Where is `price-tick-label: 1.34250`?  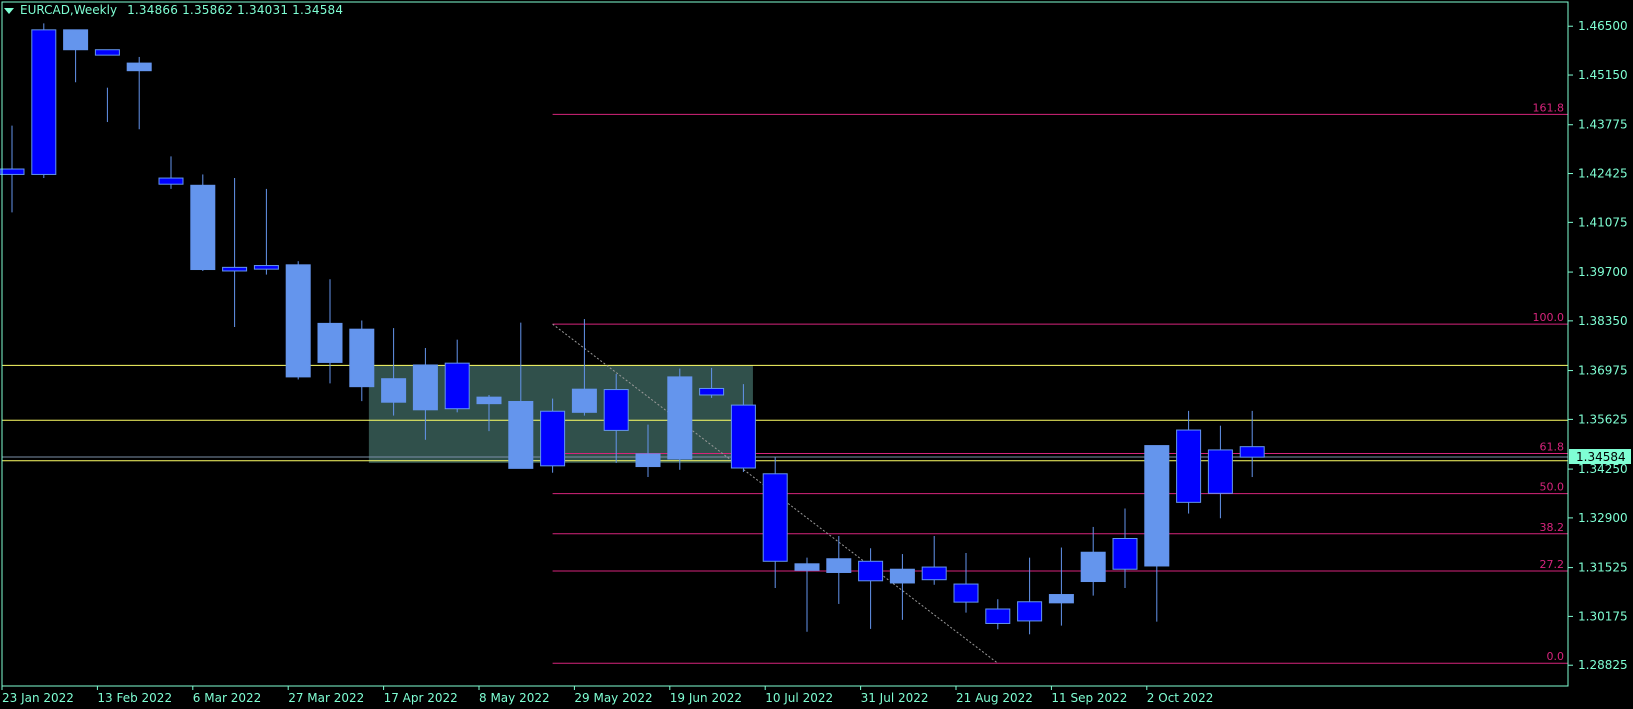 price-tick-label: 1.34250 is located at coordinates (1603, 469).